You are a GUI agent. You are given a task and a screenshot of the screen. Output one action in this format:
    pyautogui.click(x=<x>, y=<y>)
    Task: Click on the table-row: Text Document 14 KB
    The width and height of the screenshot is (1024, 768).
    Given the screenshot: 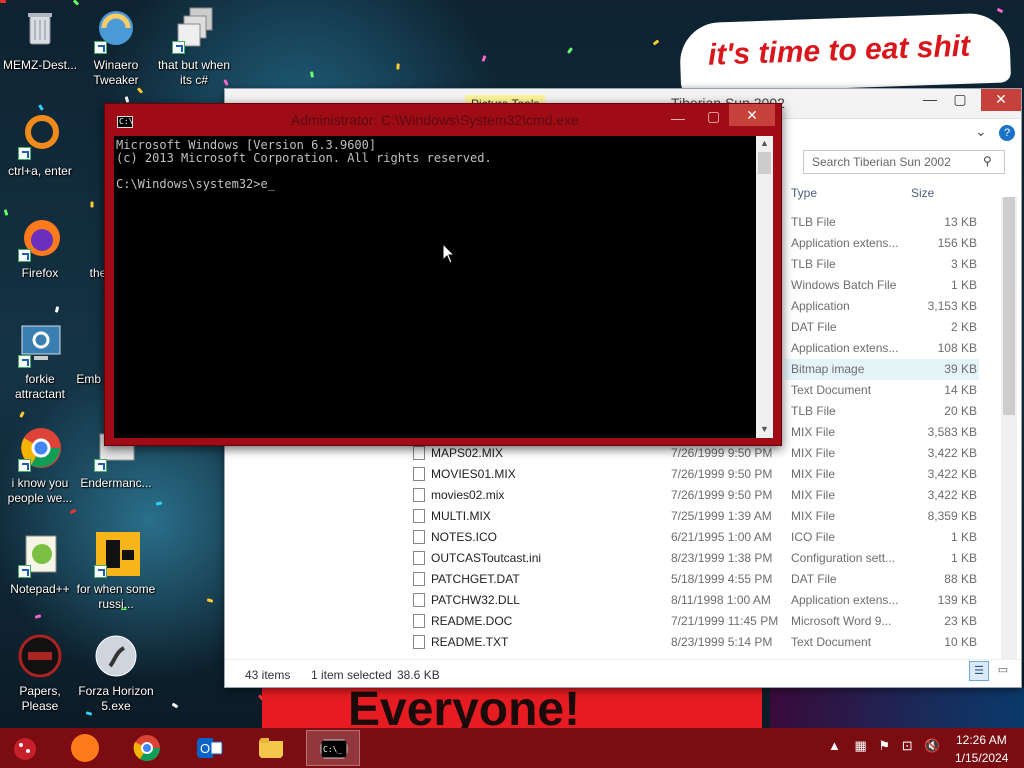 What is the action you would take?
    pyautogui.click(x=882, y=390)
    